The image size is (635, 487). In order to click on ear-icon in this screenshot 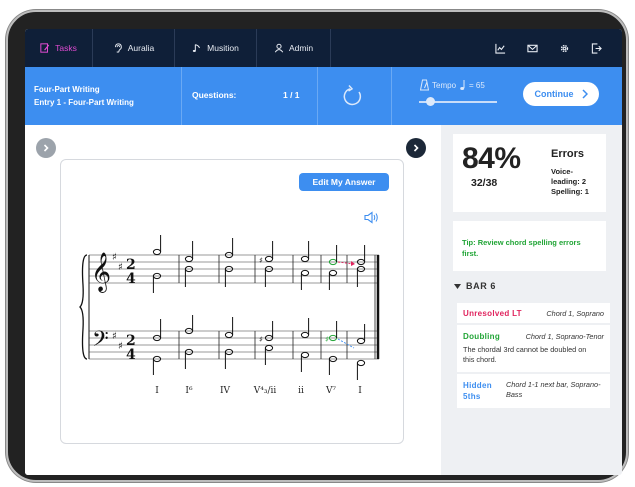, I will do `click(118, 48)`.